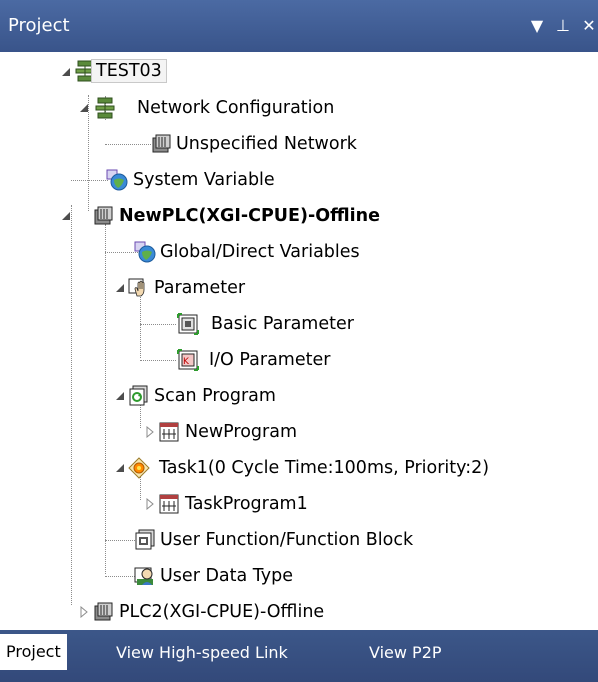 Image resolution: width=598 pixels, height=682 pixels. What do you see at coordinates (215, 396) in the screenshot?
I see `tree-item-label: Scan Program` at bounding box center [215, 396].